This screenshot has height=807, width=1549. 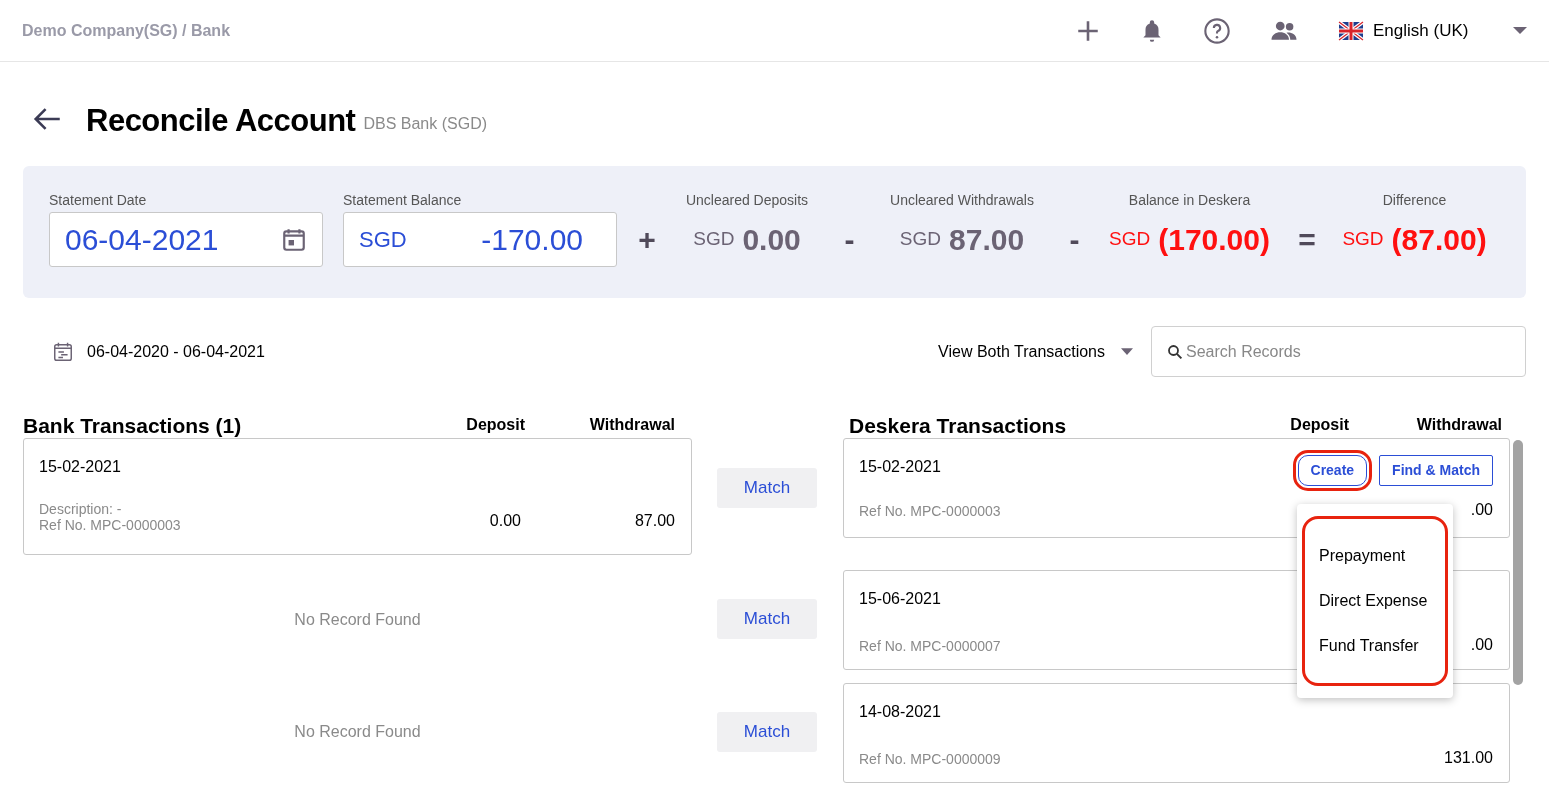 What do you see at coordinates (1375, 646) in the screenshot?
I see `menu-item: Fund Transfer` at bounding box center [1375, 646].